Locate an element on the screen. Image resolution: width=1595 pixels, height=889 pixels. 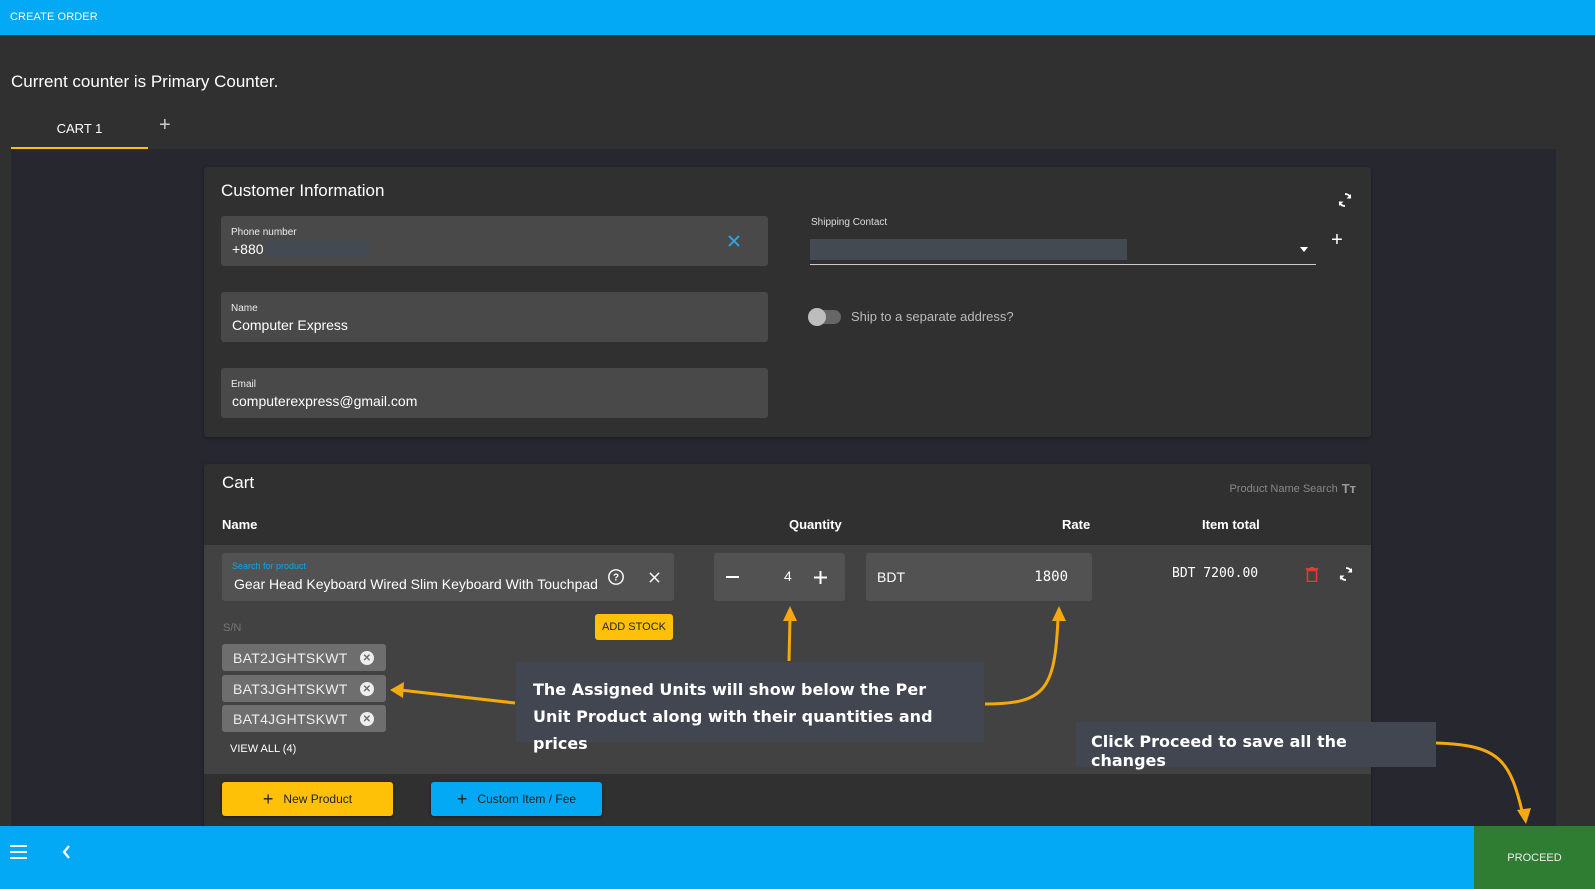
name-field: Name Computer Express is located at coordinates (494, 317).